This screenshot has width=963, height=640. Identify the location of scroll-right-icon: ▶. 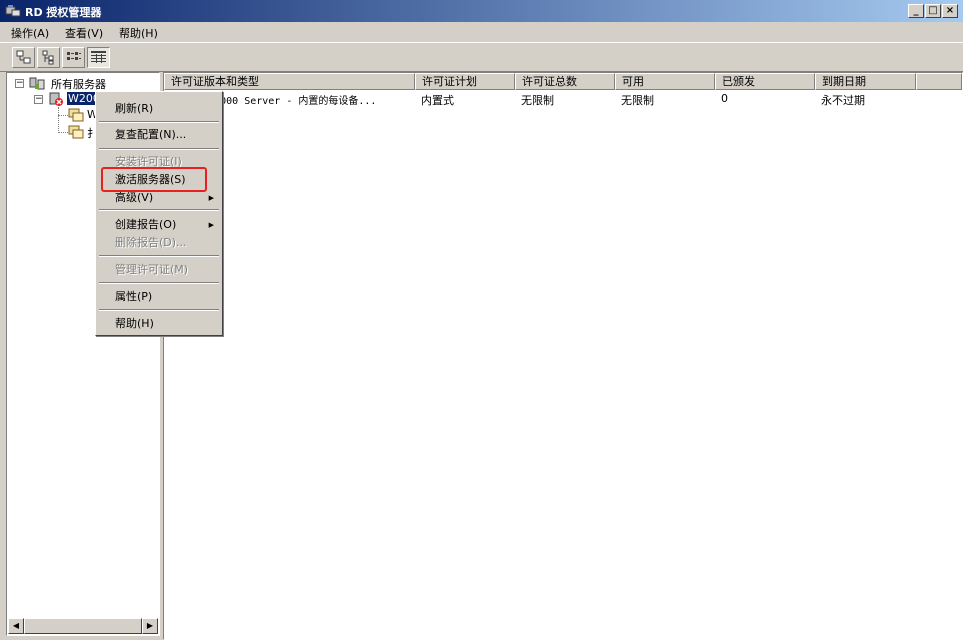
(150, 626).